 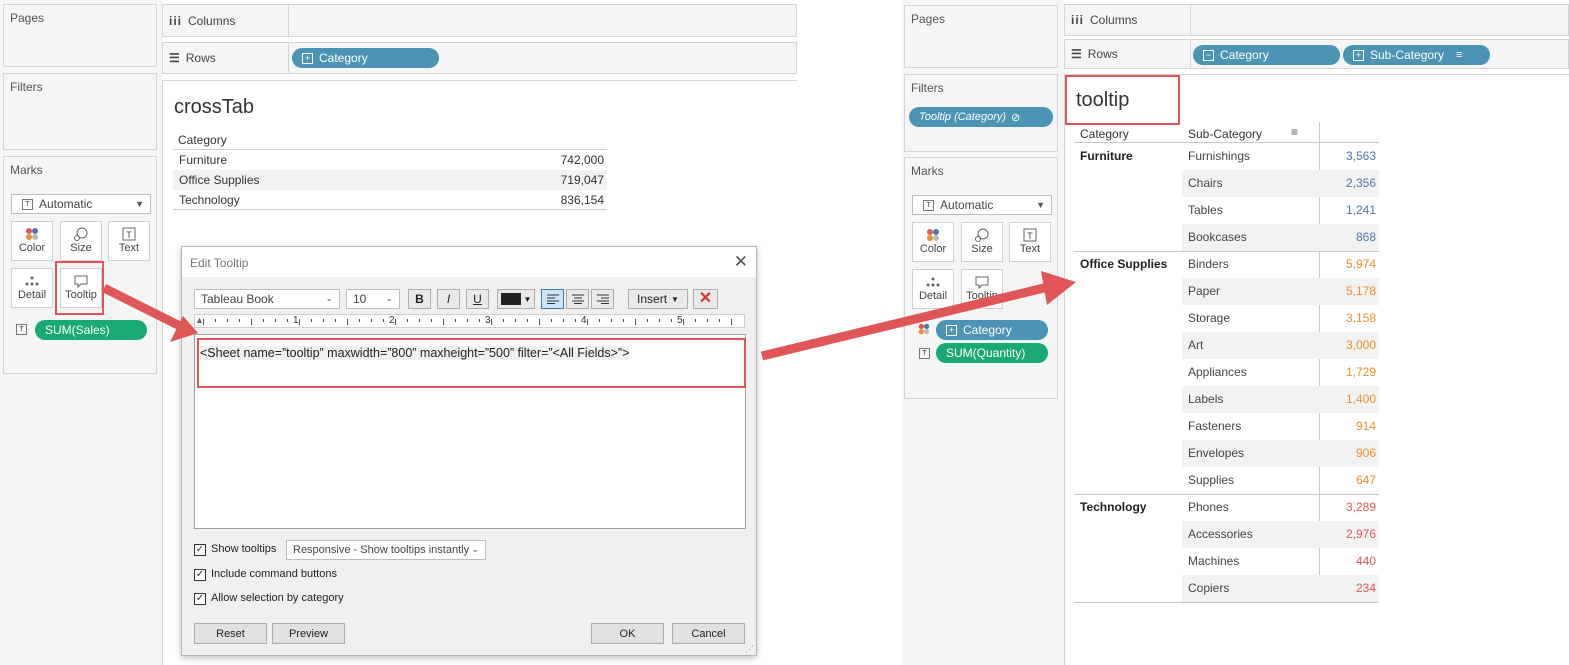 I want to click on arrow-to-sheet-head, so click(x=1058, y=288).